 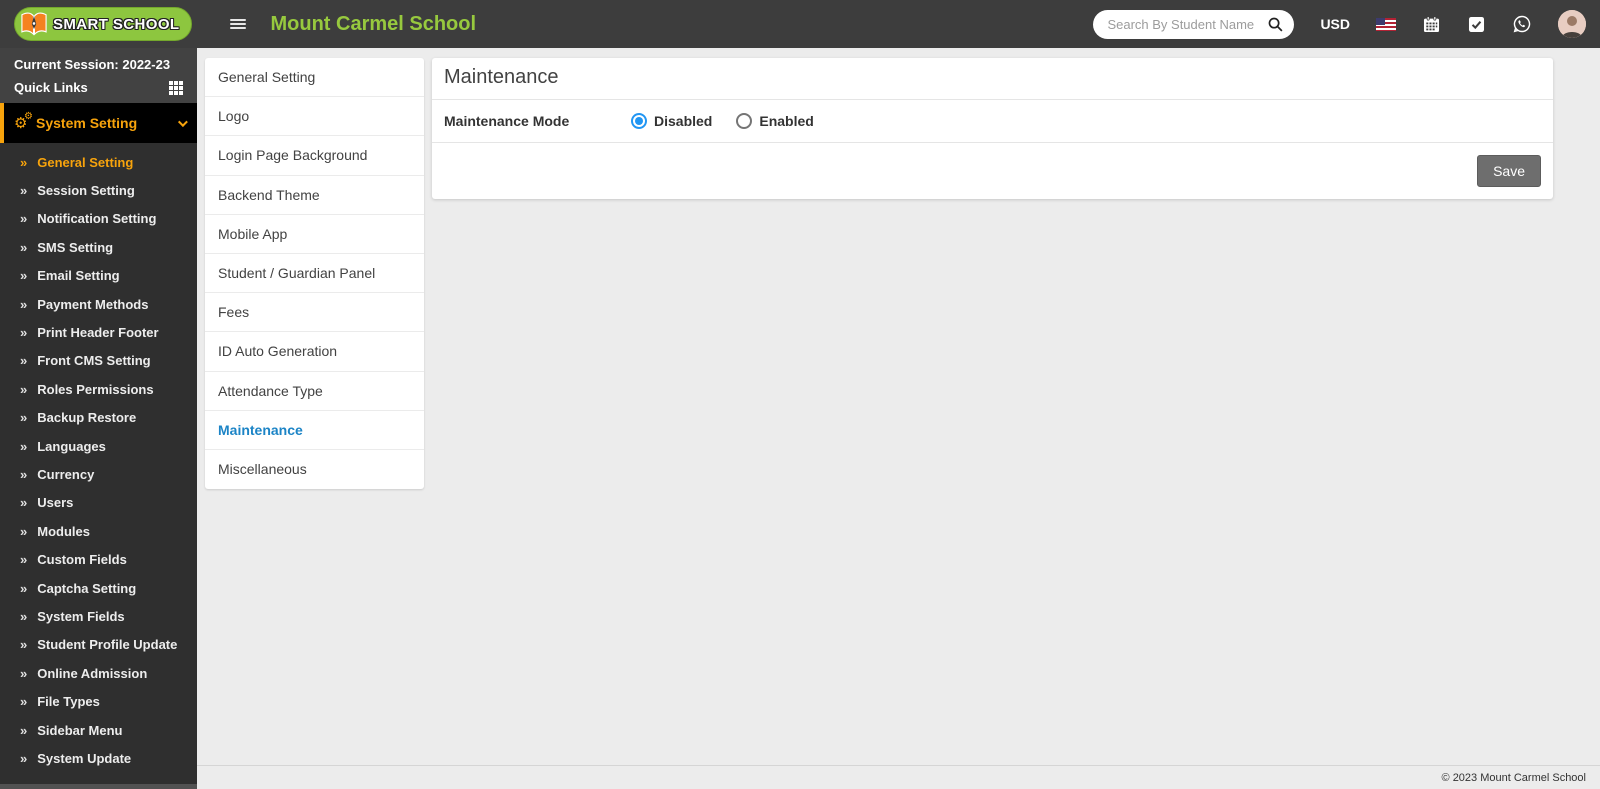 What do you see at coordinates (671, 121) in the screenshot?
I see `radio-disabled: Disabled` at bounding box center [671, 121].